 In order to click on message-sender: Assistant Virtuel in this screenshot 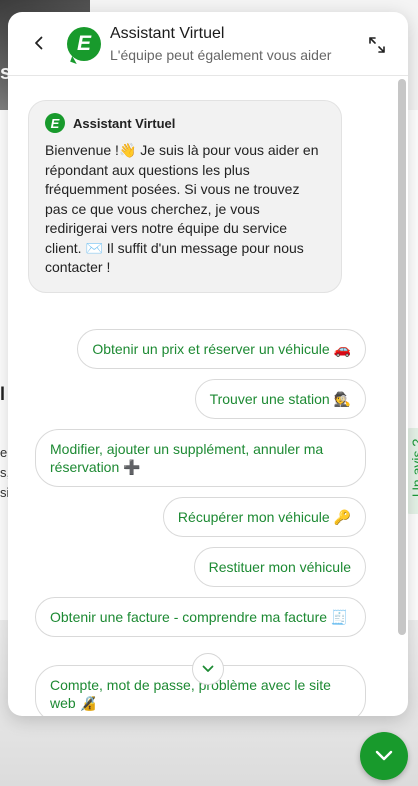, I will do `click(124, 123)`.